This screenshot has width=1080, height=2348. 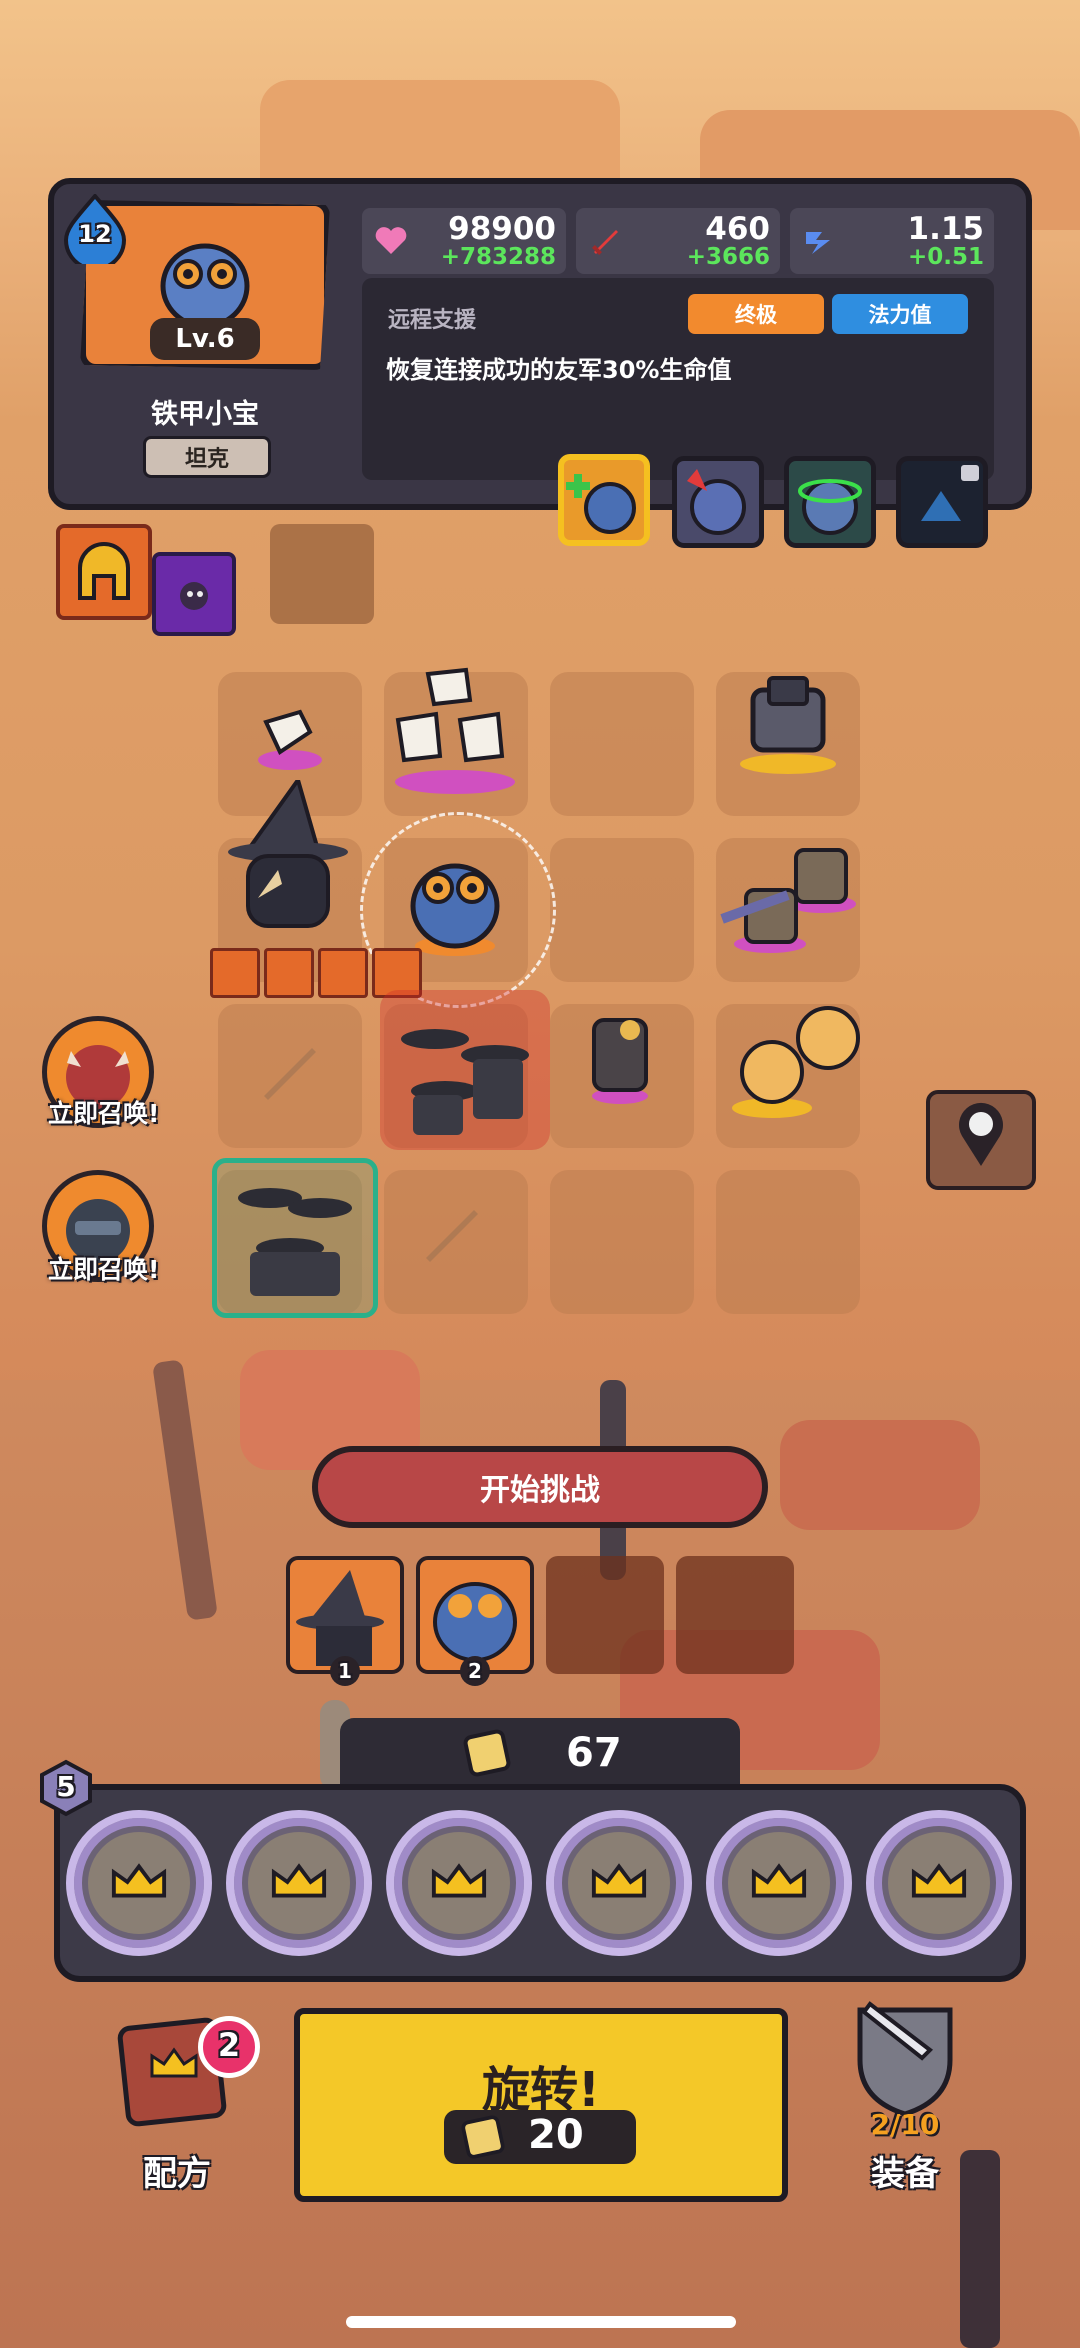 I want to click on hp-stat: 98900 +783288, so click(x=464, y=241).